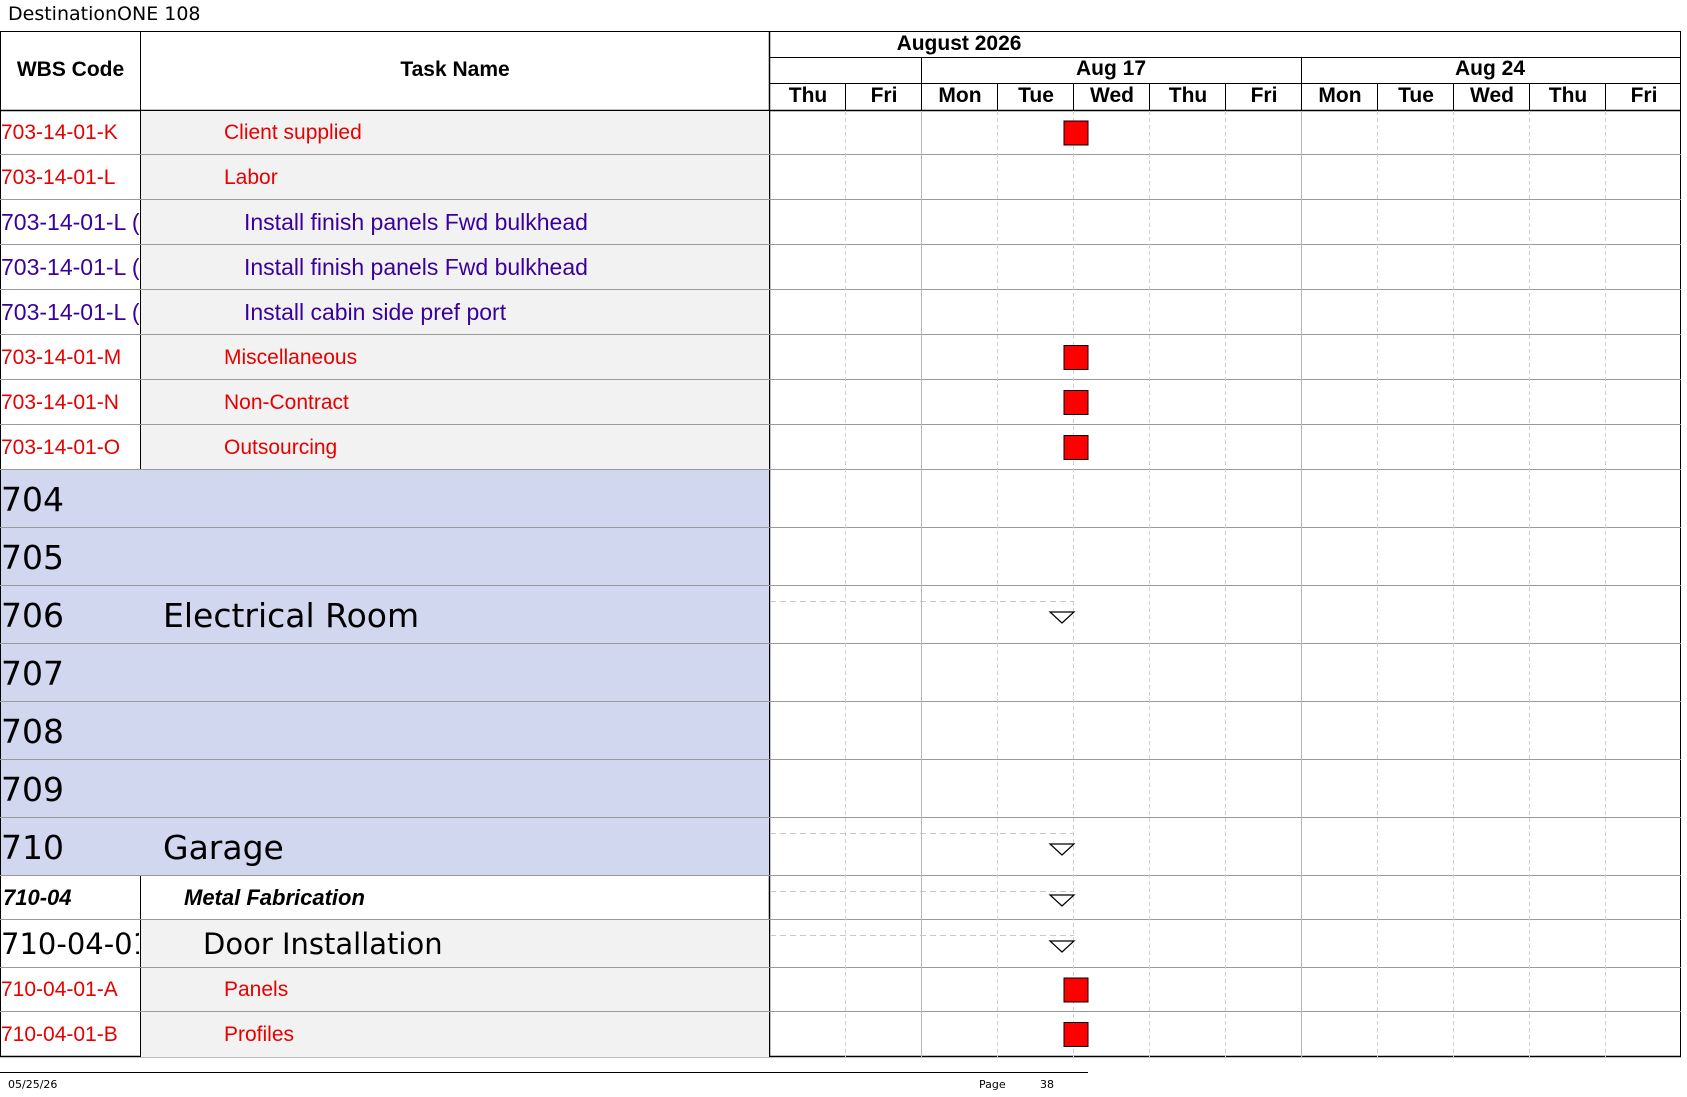  What do you see at coordinates (992, 1084) in the screenshot?
I see `footer-page-label: Page` at bounding box center [992, 1084].